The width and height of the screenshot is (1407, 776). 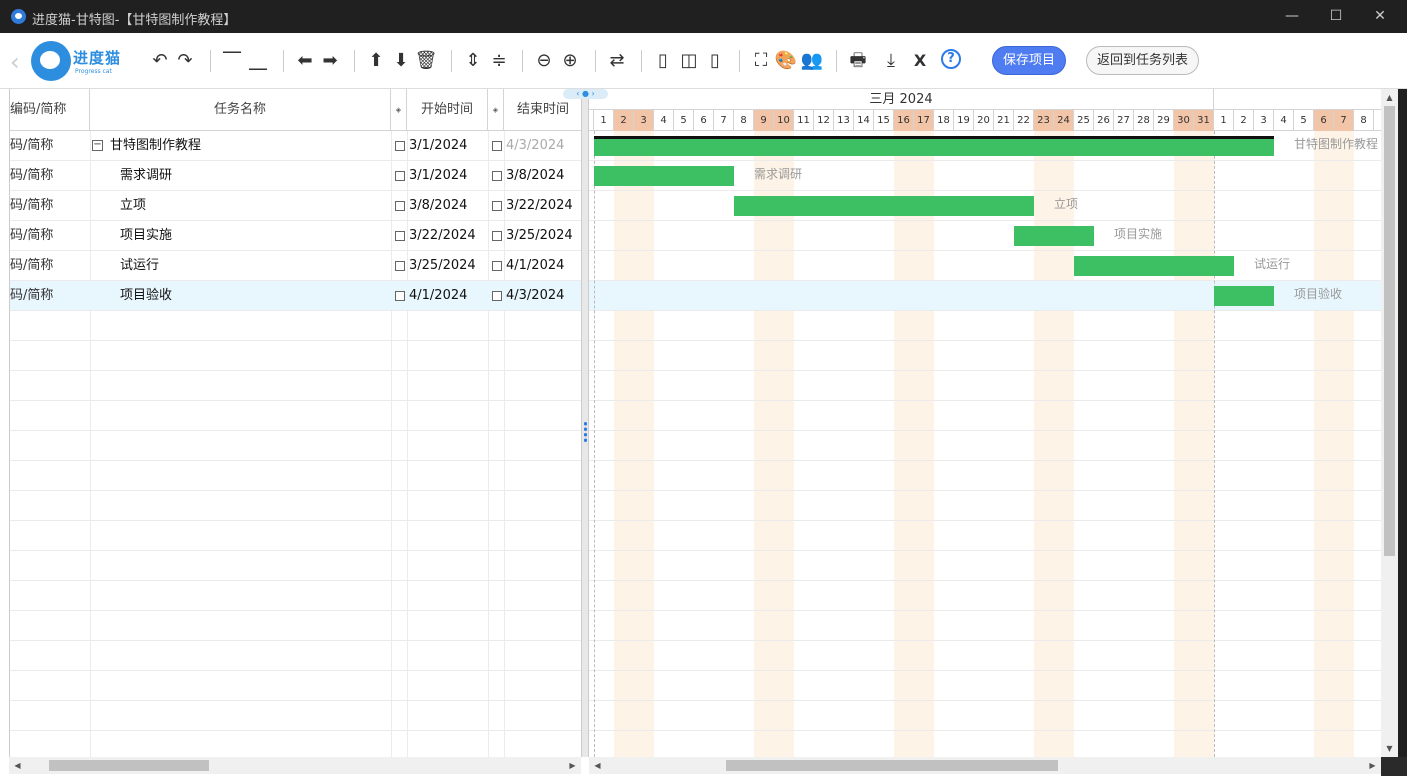 What do you see at coordinates (585, 432) in the screenshot?
I see `drag-handle-icon` at bounding box center [585, 432].